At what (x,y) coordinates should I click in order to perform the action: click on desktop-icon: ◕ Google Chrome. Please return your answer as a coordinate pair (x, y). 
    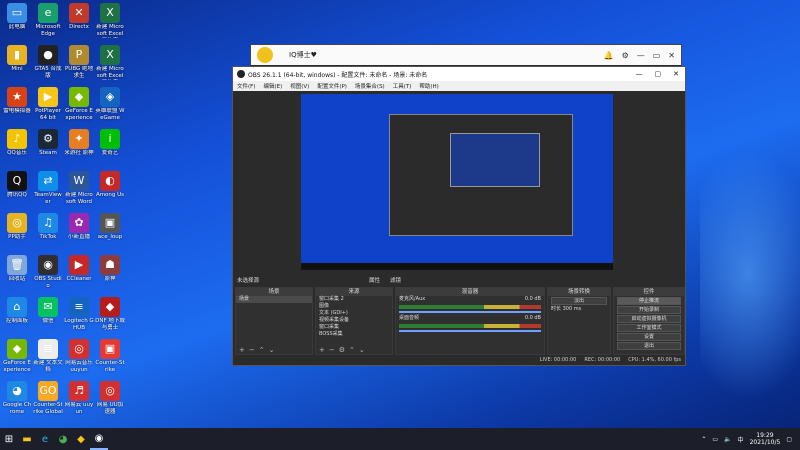
    Looking at the image, I should click on (17, 398).